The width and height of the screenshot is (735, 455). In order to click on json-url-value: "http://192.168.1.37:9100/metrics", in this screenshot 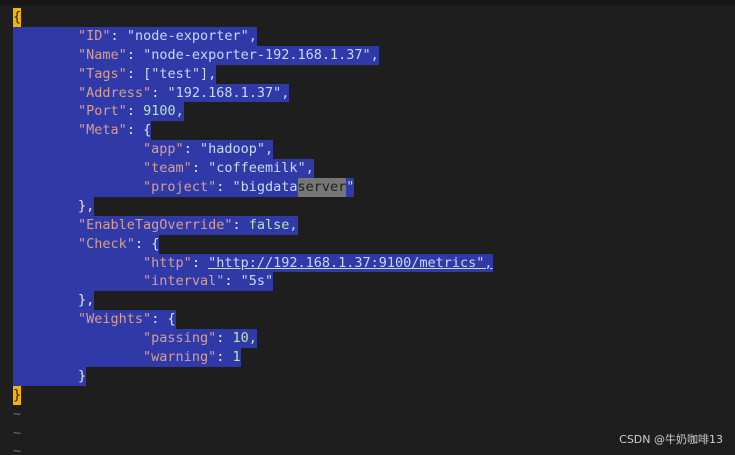, I will do `click(350, 263)`.